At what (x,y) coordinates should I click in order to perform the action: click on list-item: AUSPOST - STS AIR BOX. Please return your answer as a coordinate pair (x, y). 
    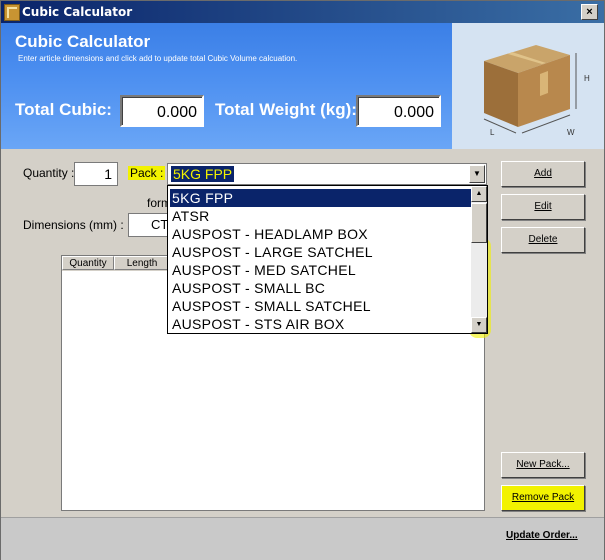
    Looking at the image, I should click on (320, 324).